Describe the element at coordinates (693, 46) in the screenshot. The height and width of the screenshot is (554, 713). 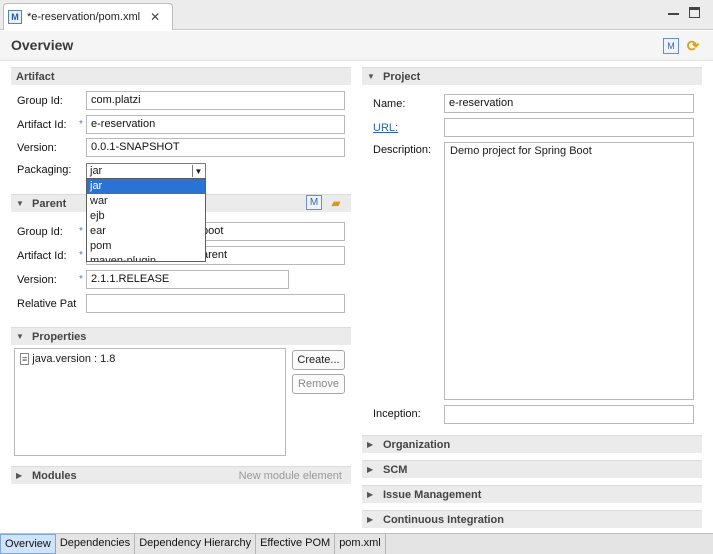
I see `refresh-icon: ⟳` at that location.